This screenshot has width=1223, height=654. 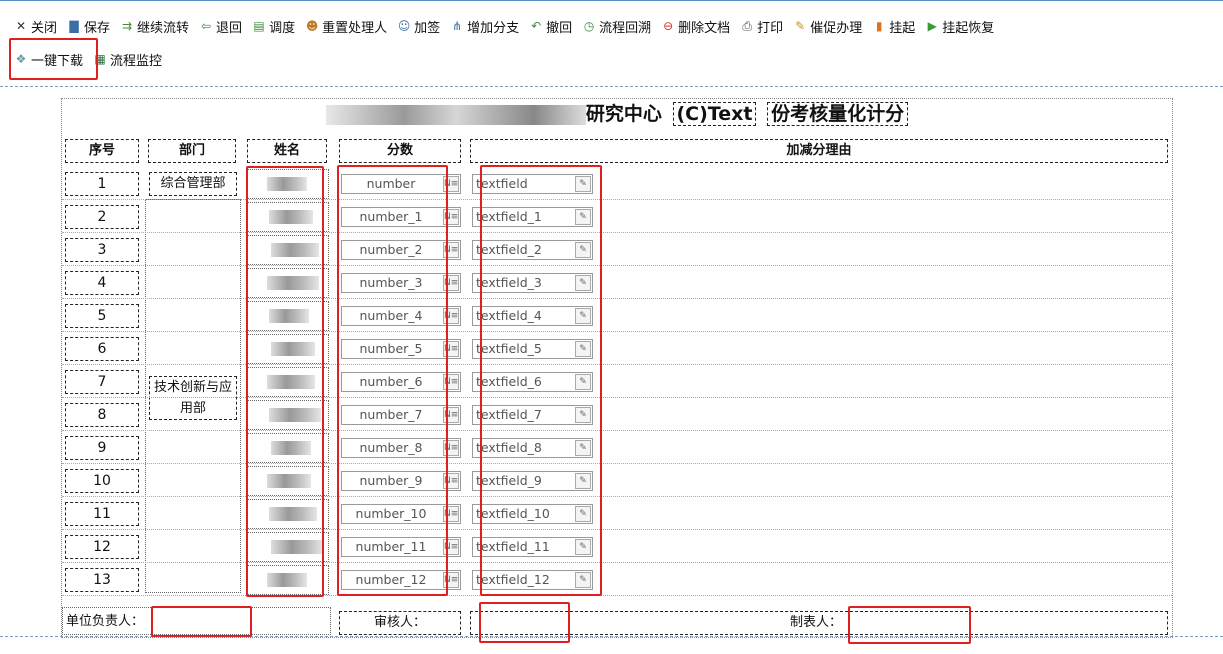 I want to click on reason-input: textfield_5 ✎, so click(x=532, y=349).